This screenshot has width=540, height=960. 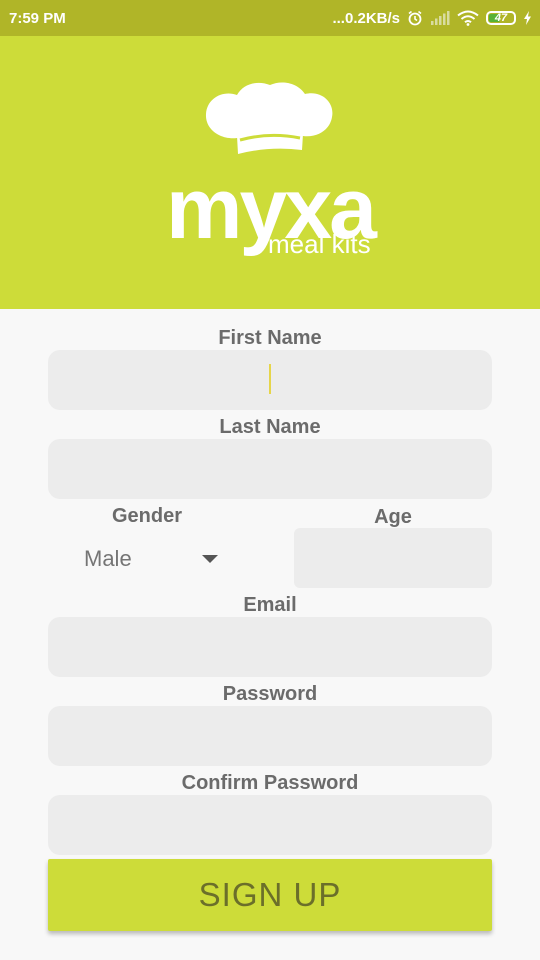 What do you see at coordinates (270, 379) in the screenshot?
I see `text-cursor` at bounding box center [270, 379].